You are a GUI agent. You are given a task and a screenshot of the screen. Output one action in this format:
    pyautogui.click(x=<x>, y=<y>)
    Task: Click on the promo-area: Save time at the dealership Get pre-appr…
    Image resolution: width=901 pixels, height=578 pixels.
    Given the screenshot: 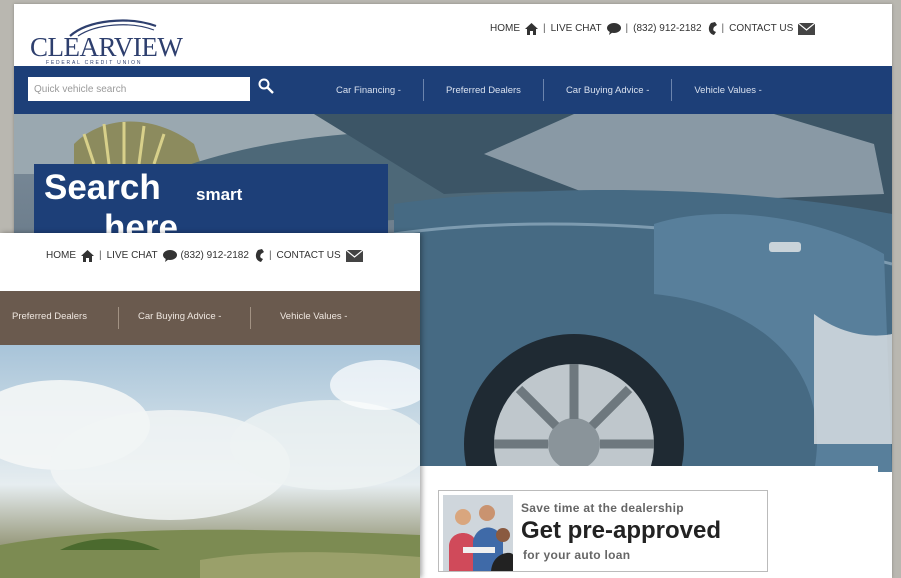 What is the action you would take?
    pyautogui.click(x=643, y=520)
    